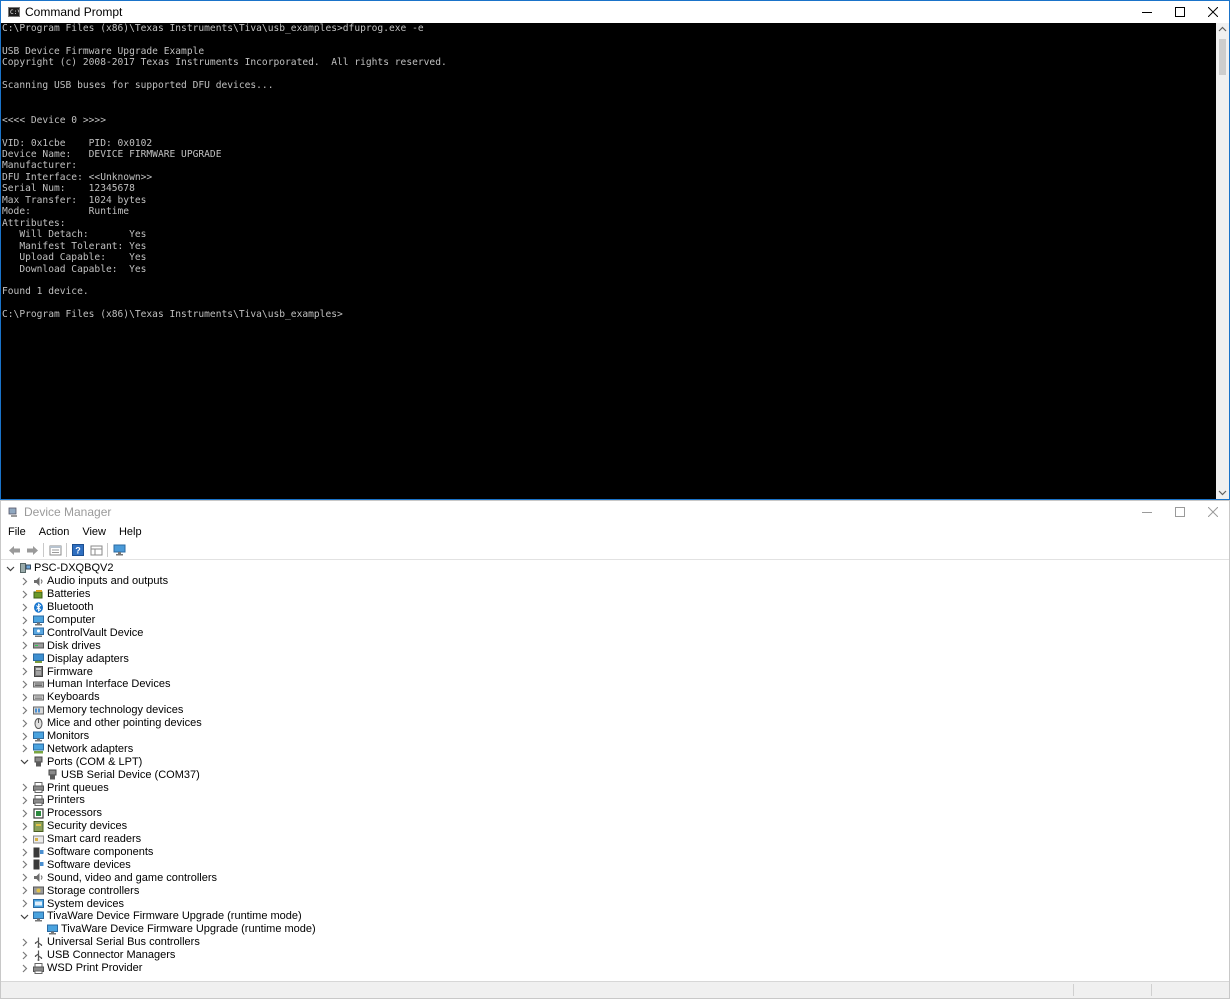 The width and height of the screenshot is (1230, 999). I want to click on device-item: USB Serial Device (COM37), so click(615, 774).